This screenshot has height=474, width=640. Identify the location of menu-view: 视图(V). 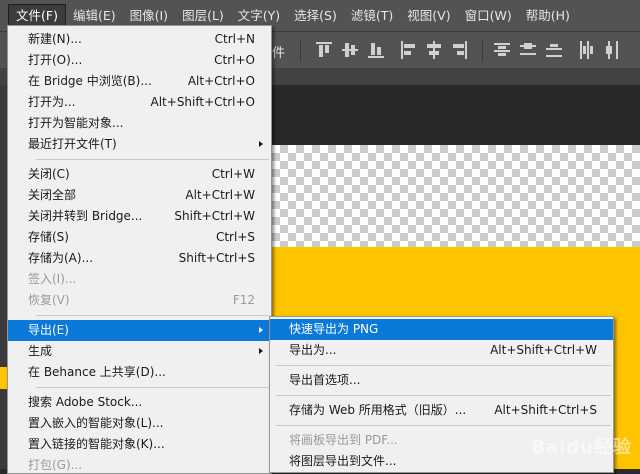
(428, 16).